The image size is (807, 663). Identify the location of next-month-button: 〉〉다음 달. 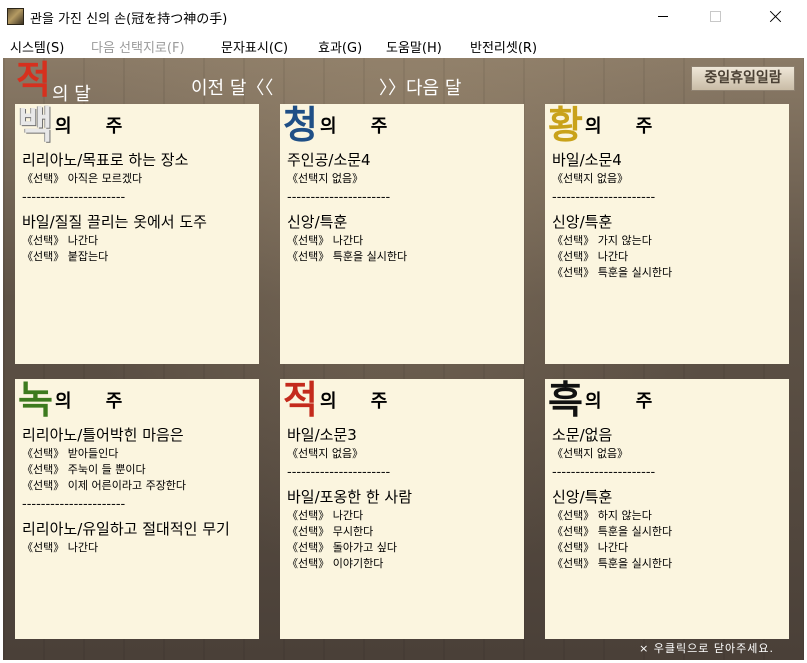
(420, 87).